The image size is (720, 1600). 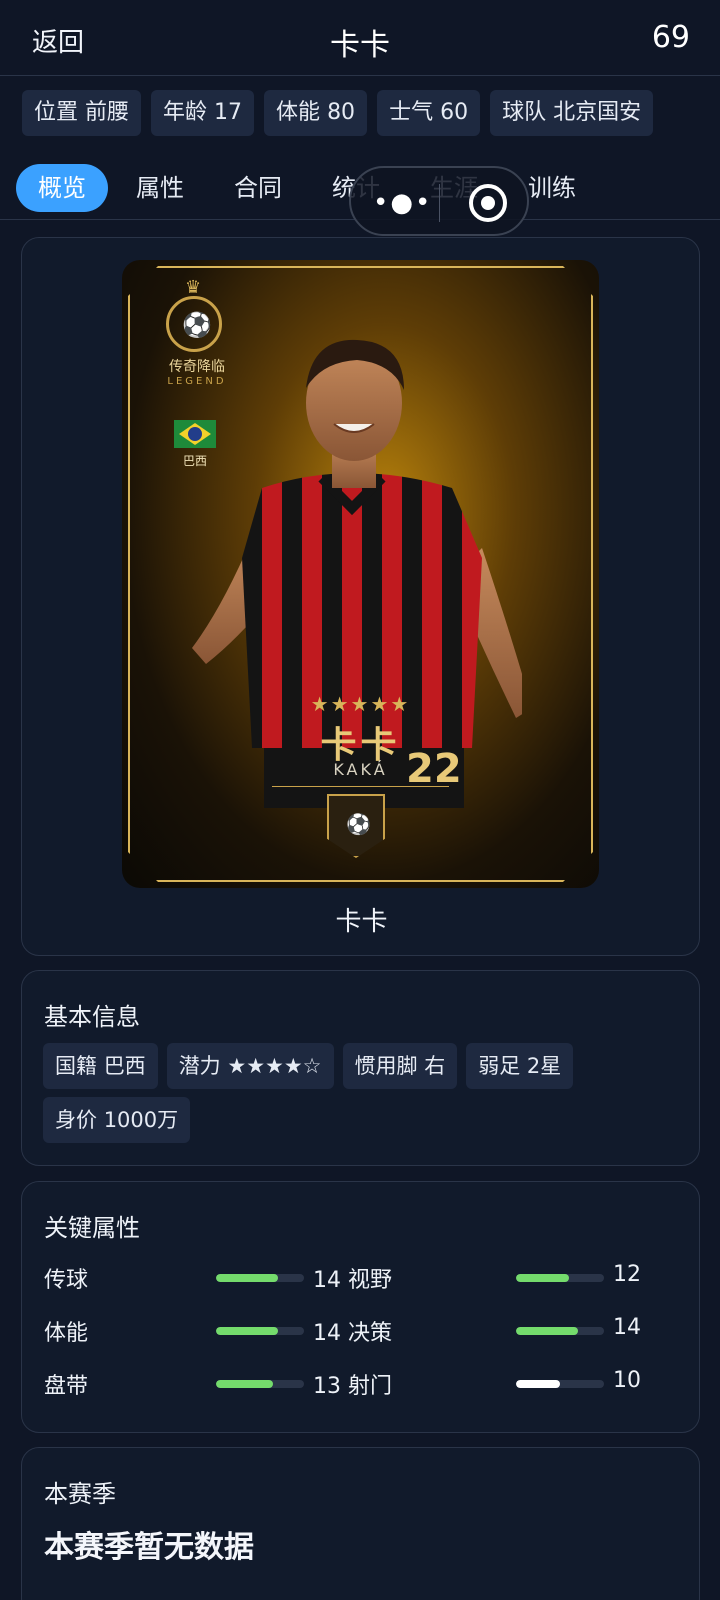 What do you see at coordinates (360, 704) in the screenshot?
I see `player-stars: ★★★★★` at bounding box center [360, 704].